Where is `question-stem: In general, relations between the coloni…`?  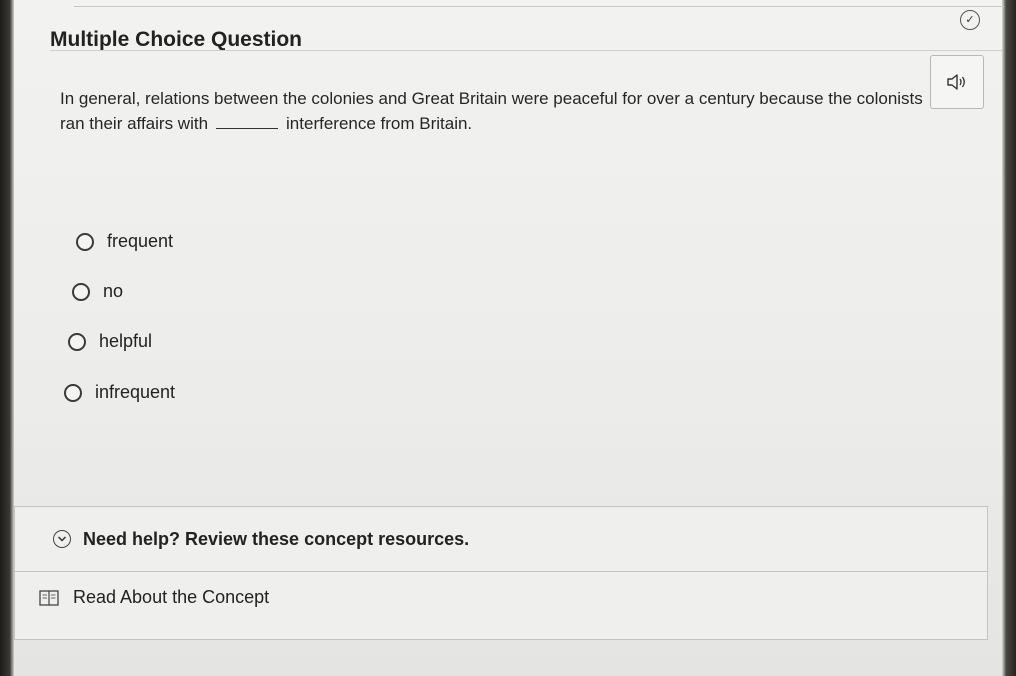
question-stem: In general, relations between the coloni… is located at coordinates (505, 111).